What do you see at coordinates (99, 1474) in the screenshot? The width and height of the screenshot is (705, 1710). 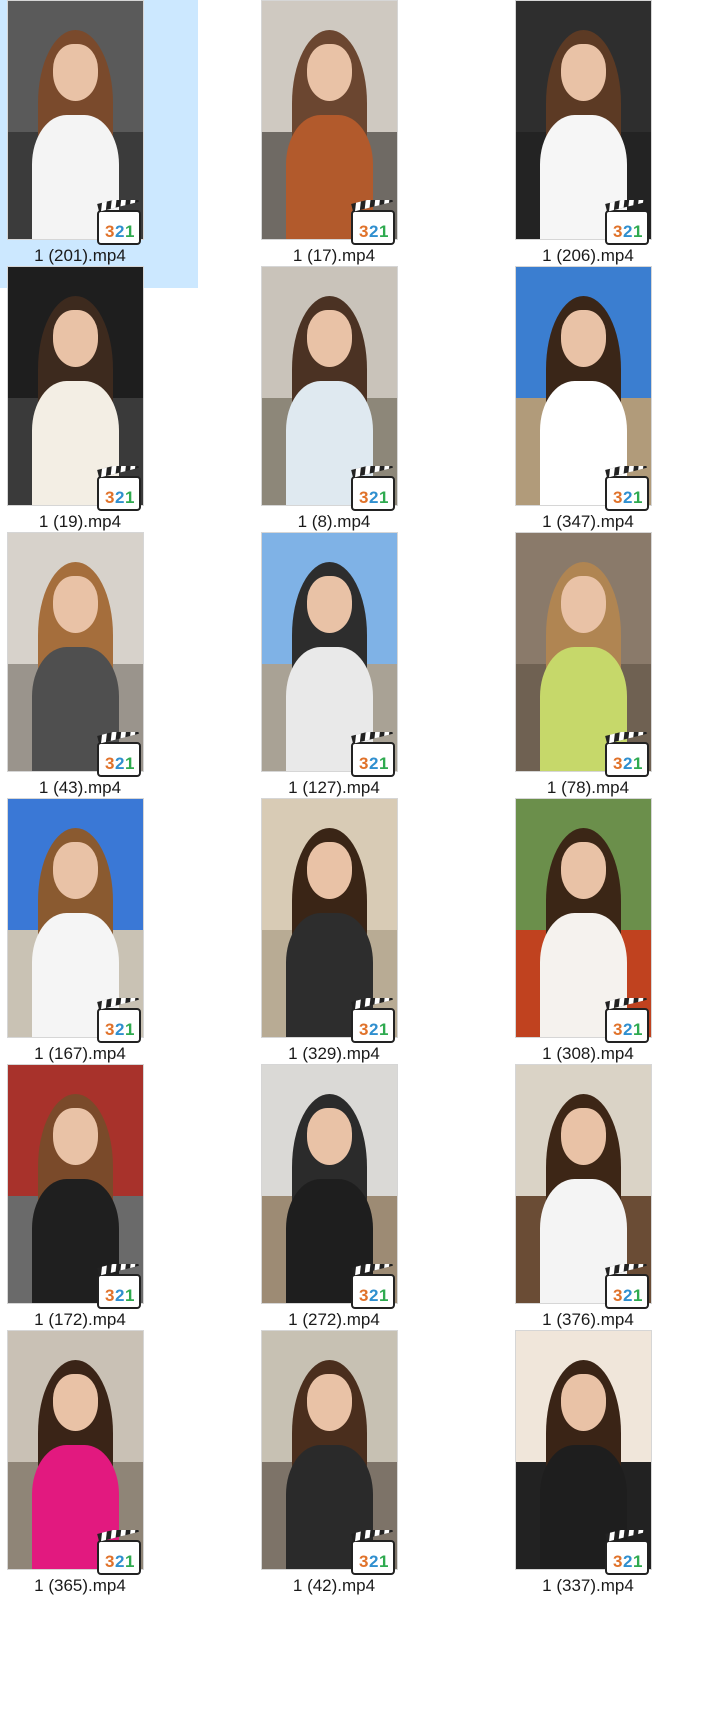 I see `file-item: 3 2 1 1 (365).mp4` at bounding box center [99, 1474].